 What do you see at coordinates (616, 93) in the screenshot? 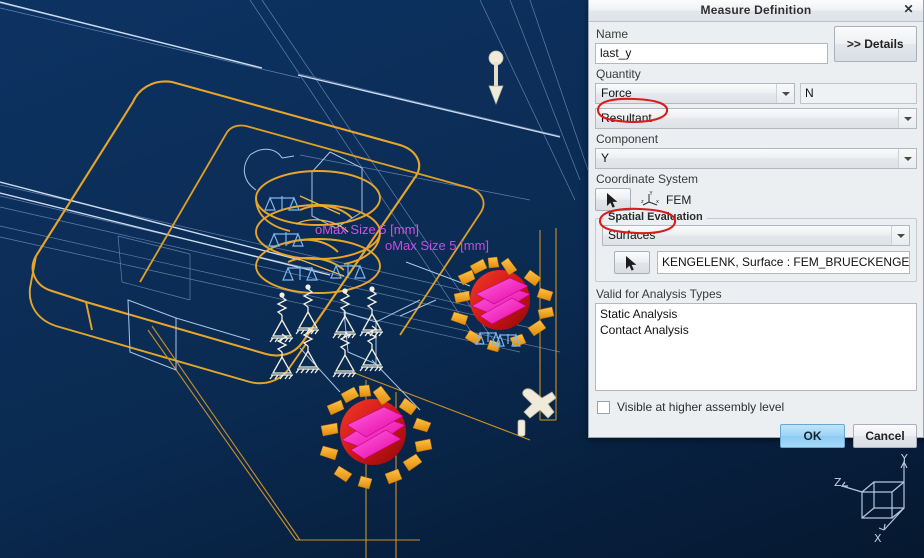
I see `quantity-select-value: Force` at bounding box center [616, 93].